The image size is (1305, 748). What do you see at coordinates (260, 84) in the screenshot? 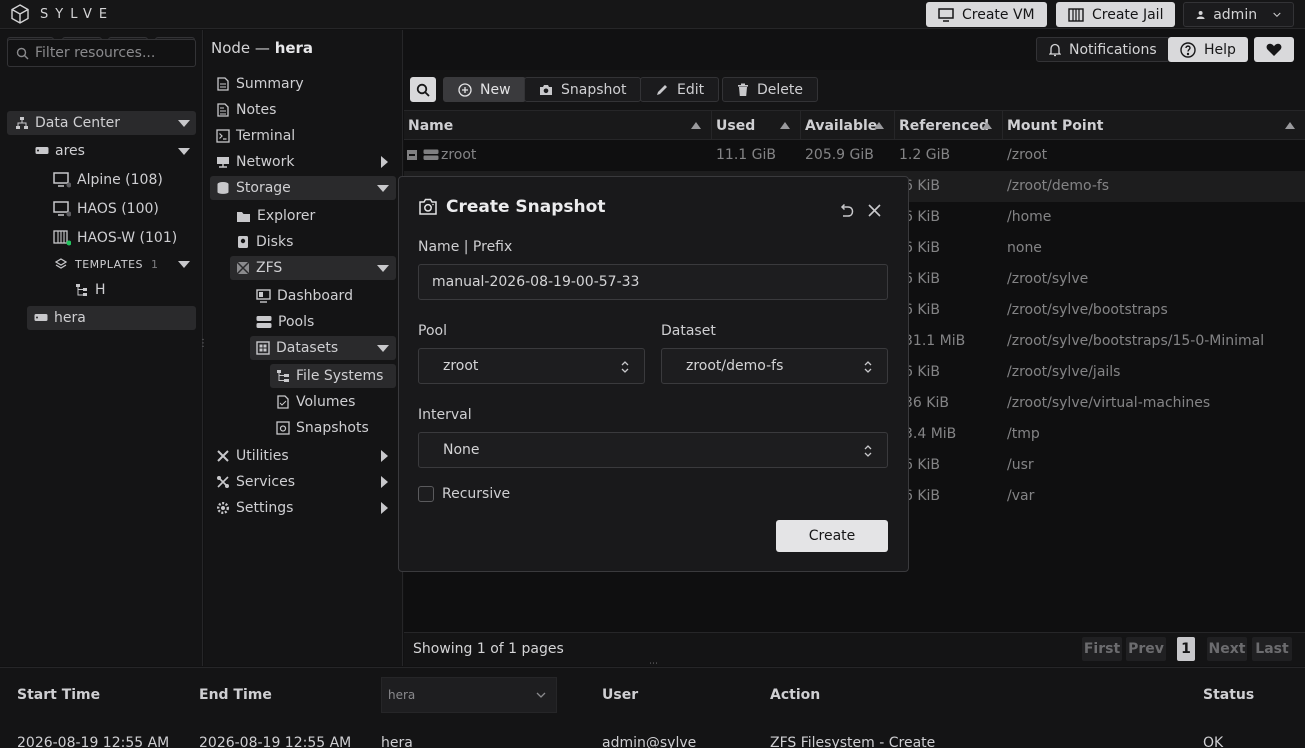
I see `nav-summary: Summary` at bounding box center [260, 84].